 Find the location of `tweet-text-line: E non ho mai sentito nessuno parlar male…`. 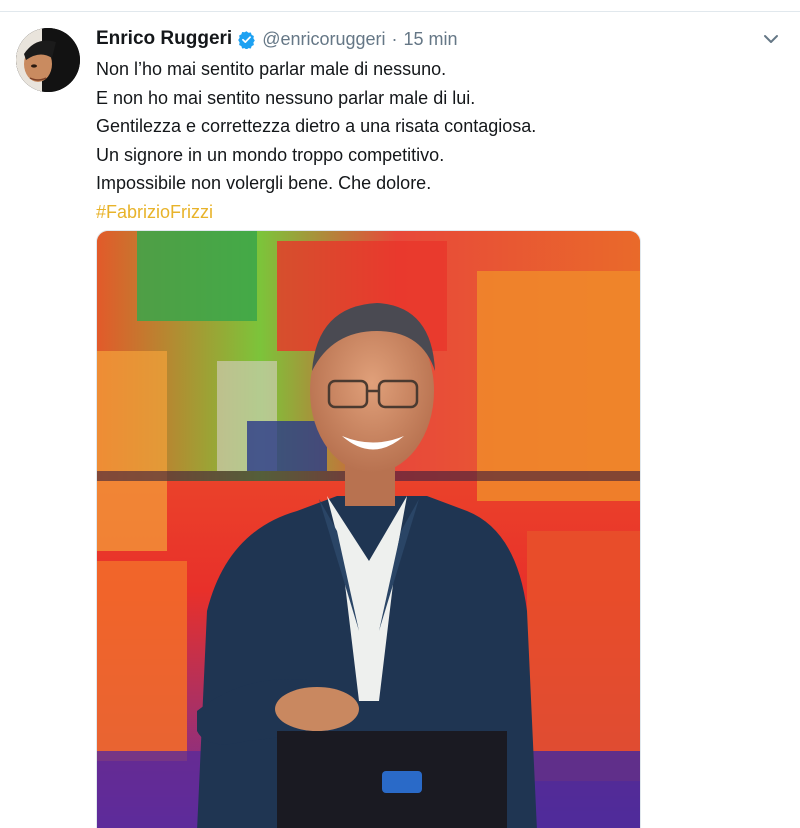

tweet-text-line: E non ho mai sentito nessuno parlar male… is located at coordinates (286, 97).